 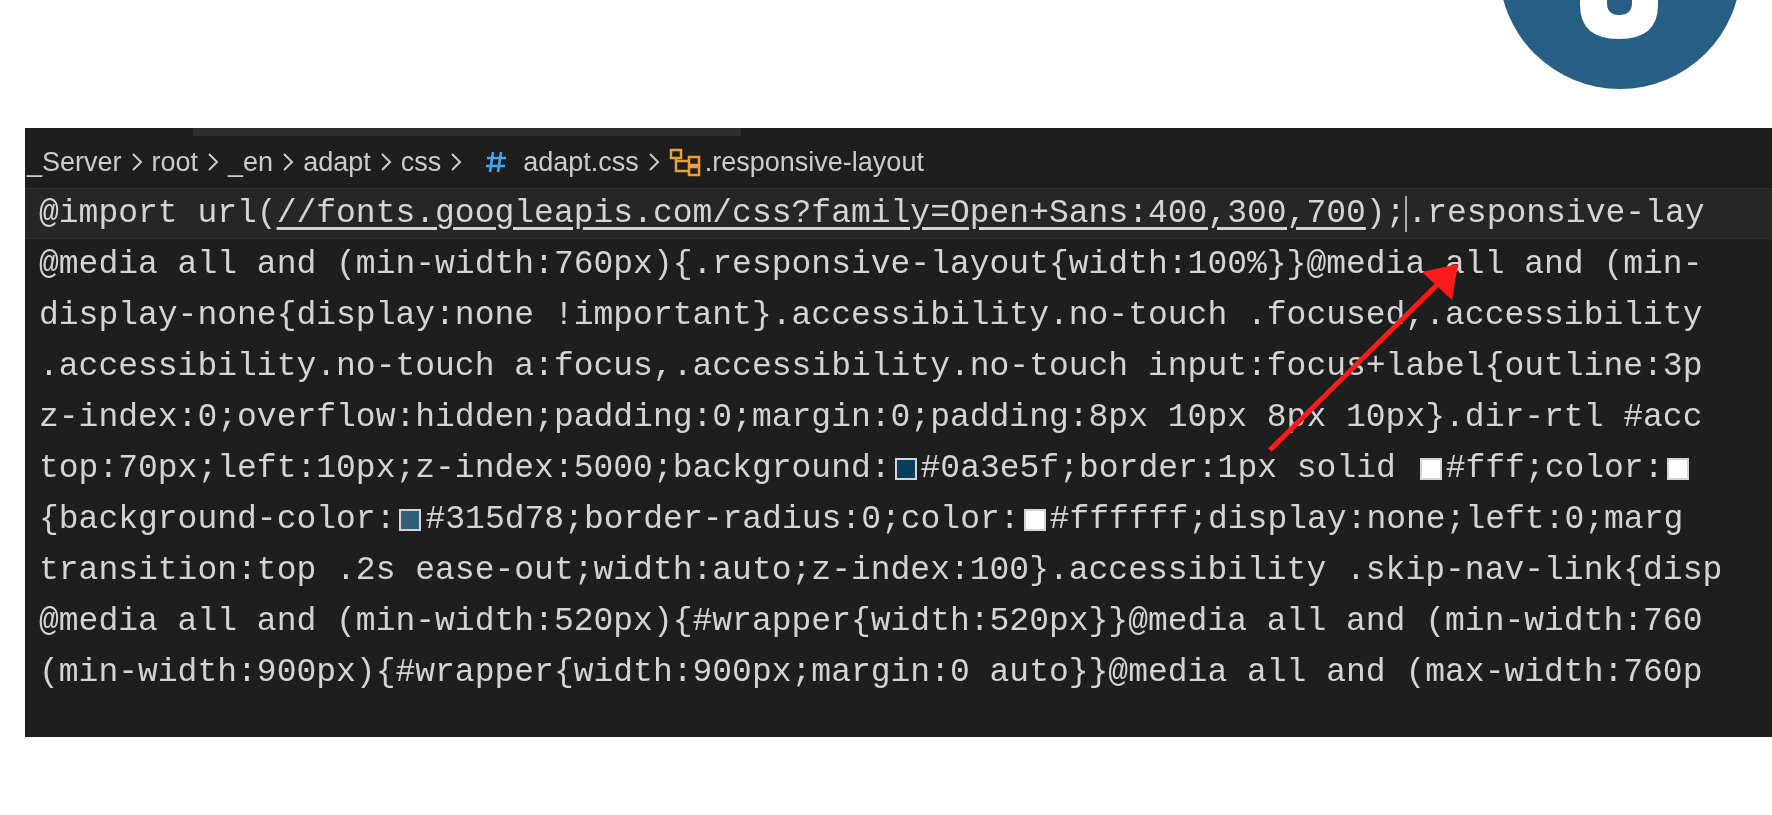 What do you see at coordinates (217, 519) in the screenshot?
I see `code-text: {background-color:` at bounding box center [217, 519].